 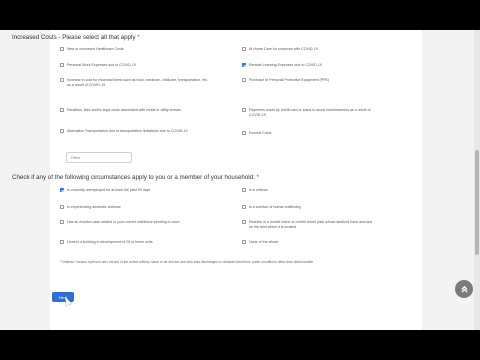 I want to click on option-veteran: Is a veteran, so click(x=307, y=190).